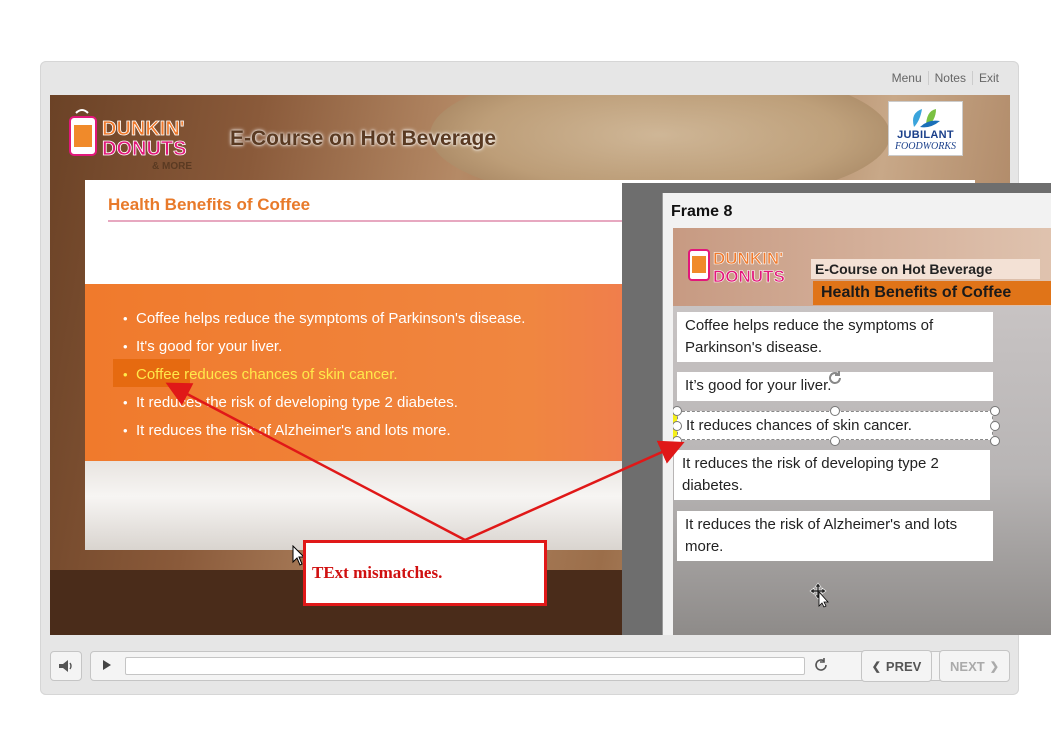 This screenshot has height=747, width=1051. I want to click on dunkin-donuts-logo: DUNKIN' DONUTS & MORE, so click(130, 140).